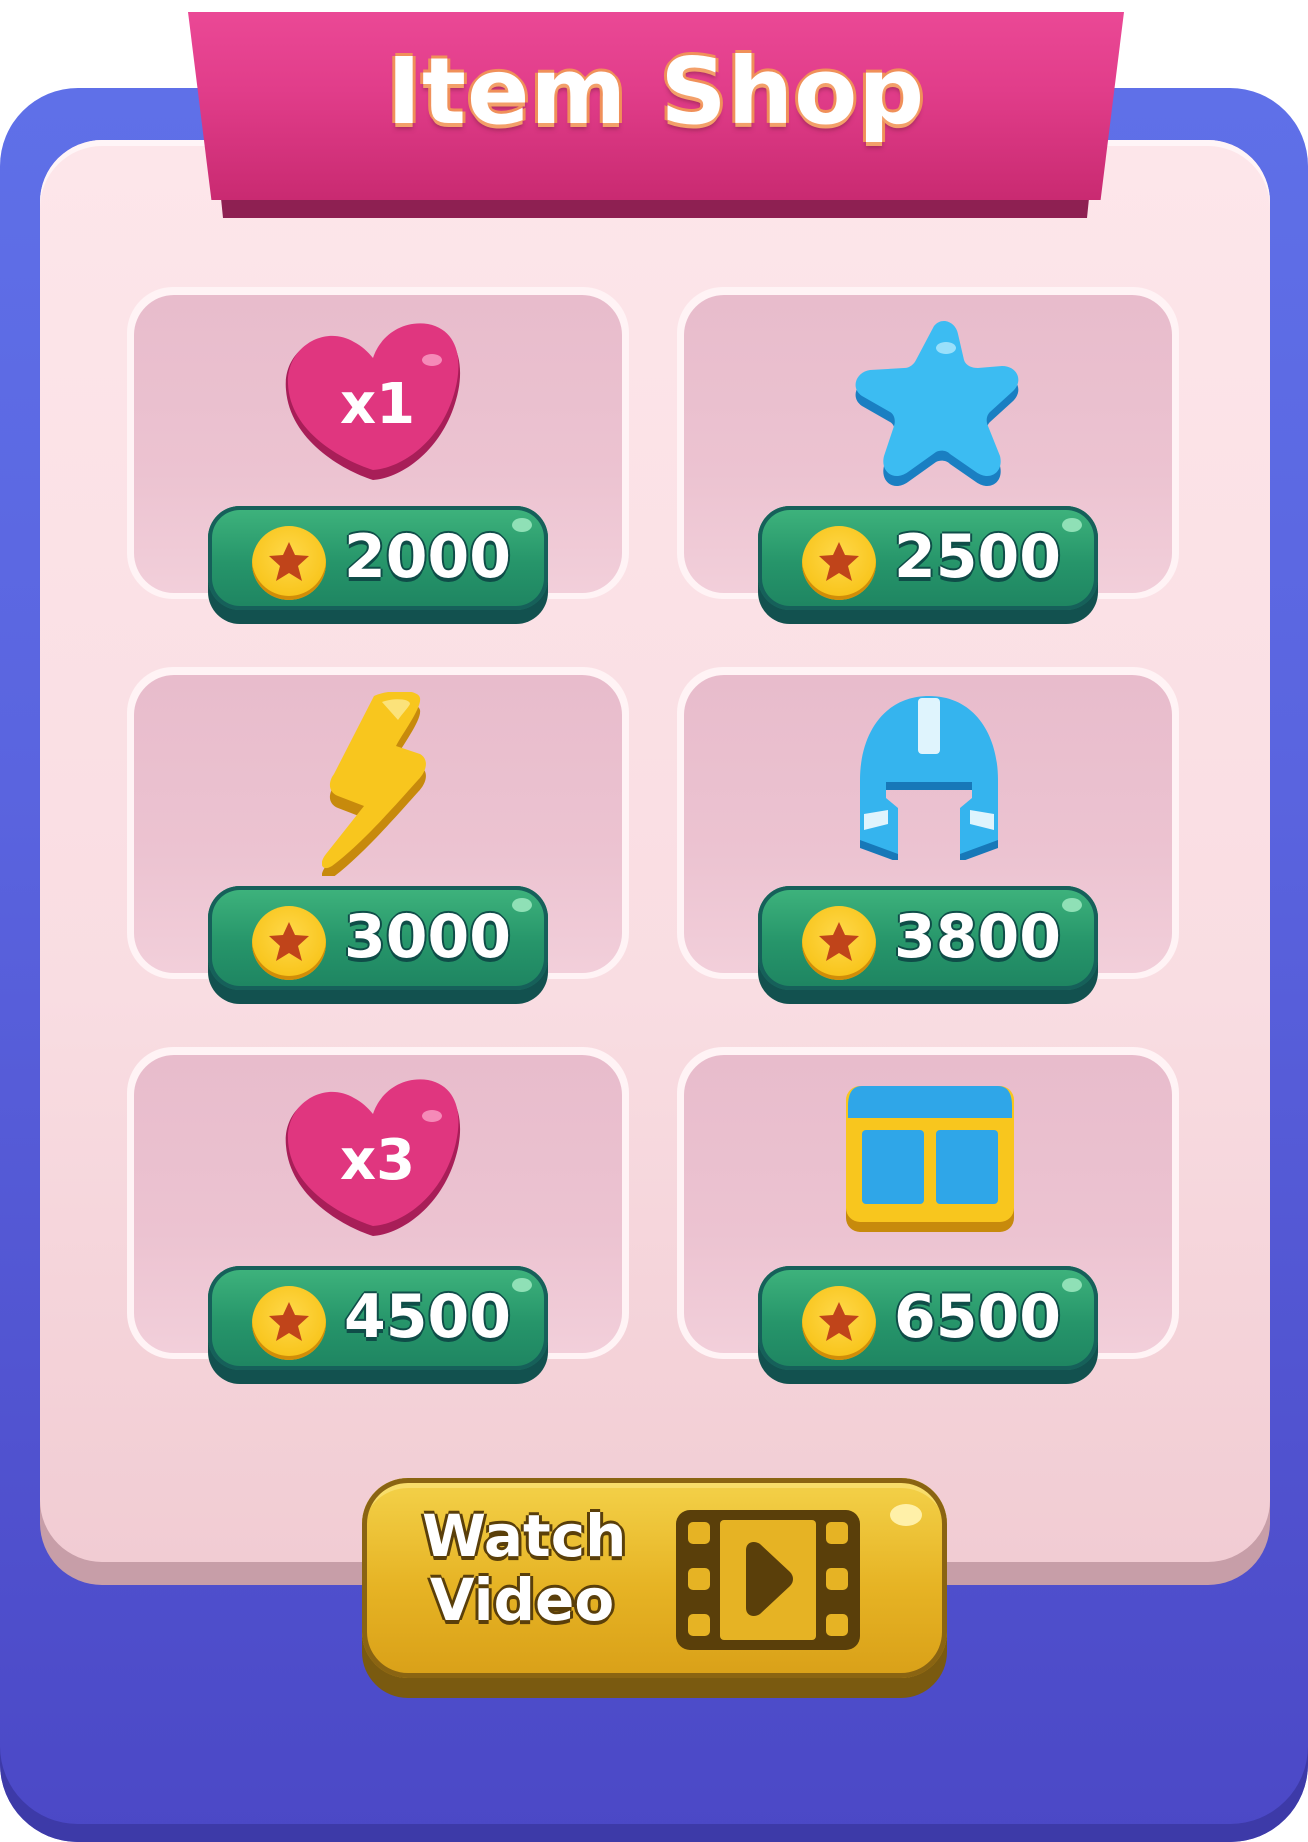  I want to click on price-button-3800: 3800, so click(928, 945).